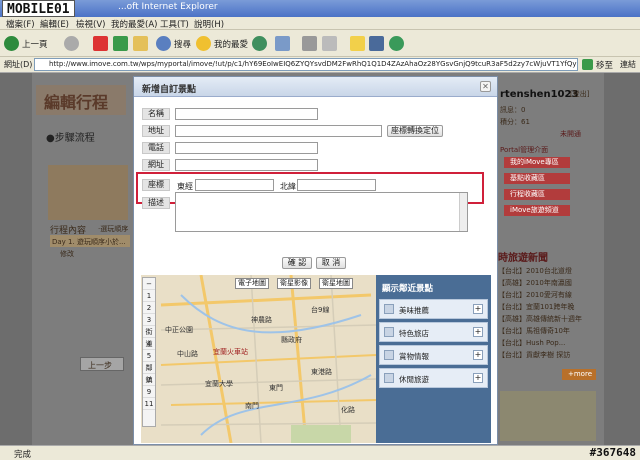 The height and width of the screenshot is (460, 640). What do you see at coordinates (540, 319) in the screenshot?
I see `bg-news-4: 【高雄】高雄傳統新十週年` at bounding box center [540, 319].